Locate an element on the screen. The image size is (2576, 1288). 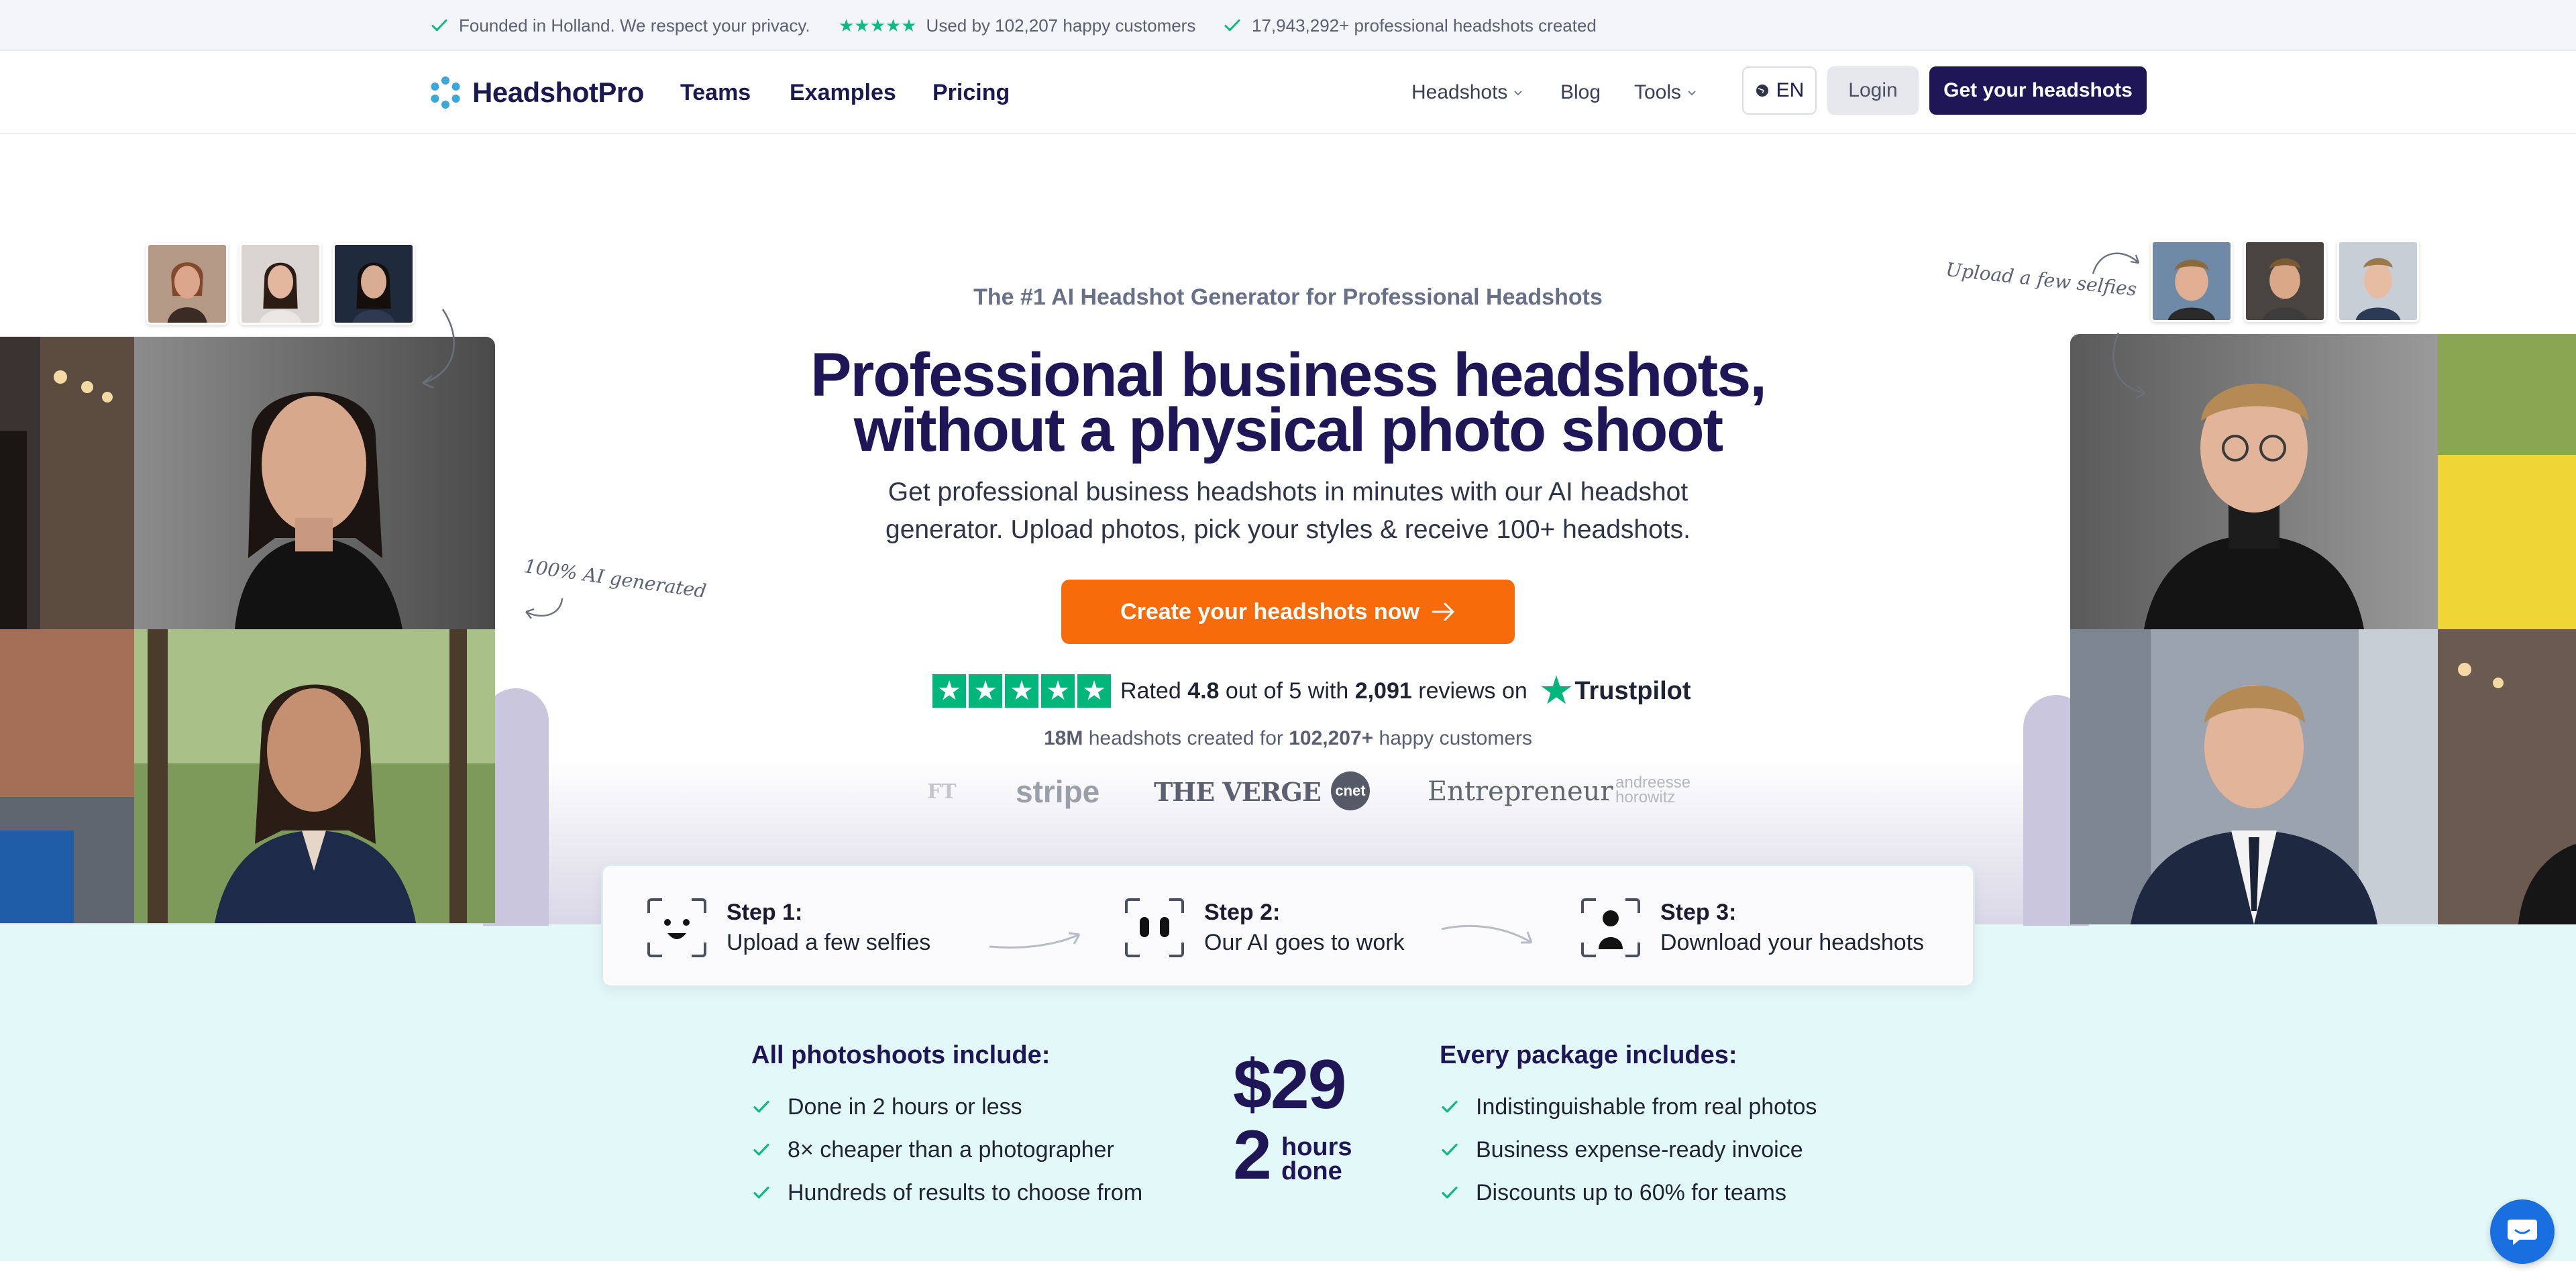
list-item: Done in 2 hours or less is located at coordinates (946, 1106).